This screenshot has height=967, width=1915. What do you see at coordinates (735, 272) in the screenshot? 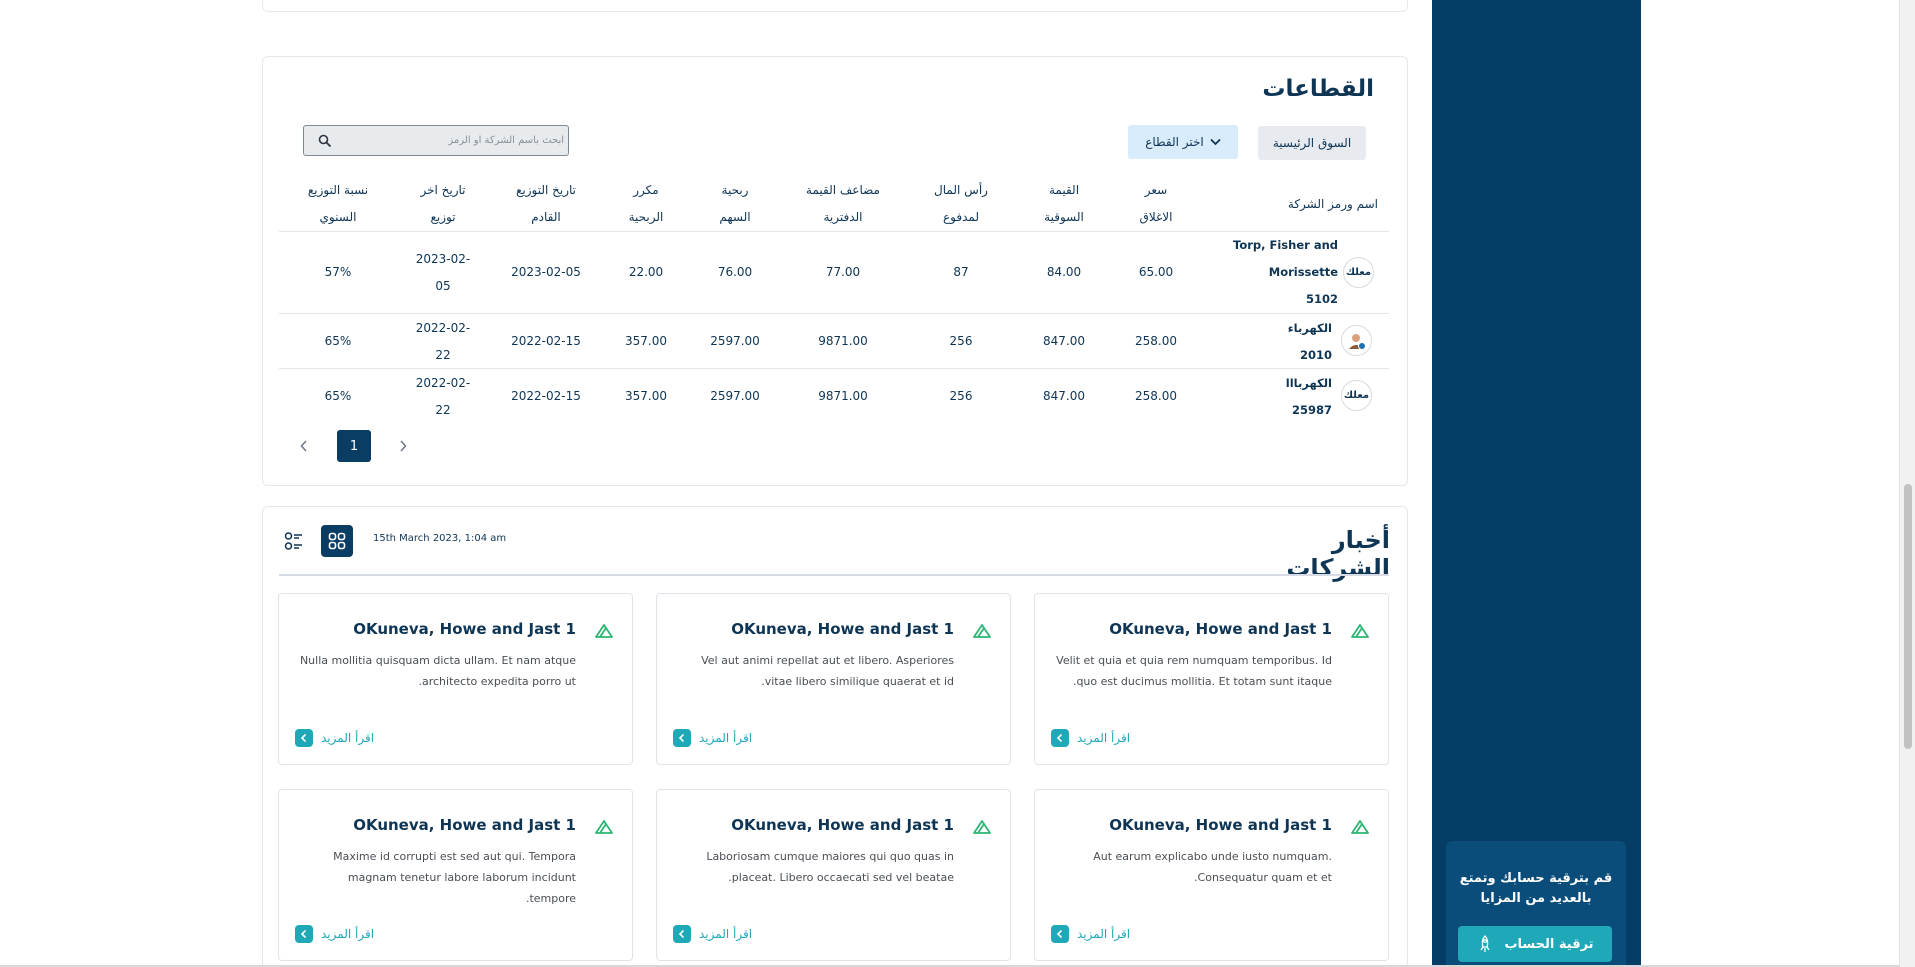
I see `eps: 76.00` at bounding box center [735, 272].